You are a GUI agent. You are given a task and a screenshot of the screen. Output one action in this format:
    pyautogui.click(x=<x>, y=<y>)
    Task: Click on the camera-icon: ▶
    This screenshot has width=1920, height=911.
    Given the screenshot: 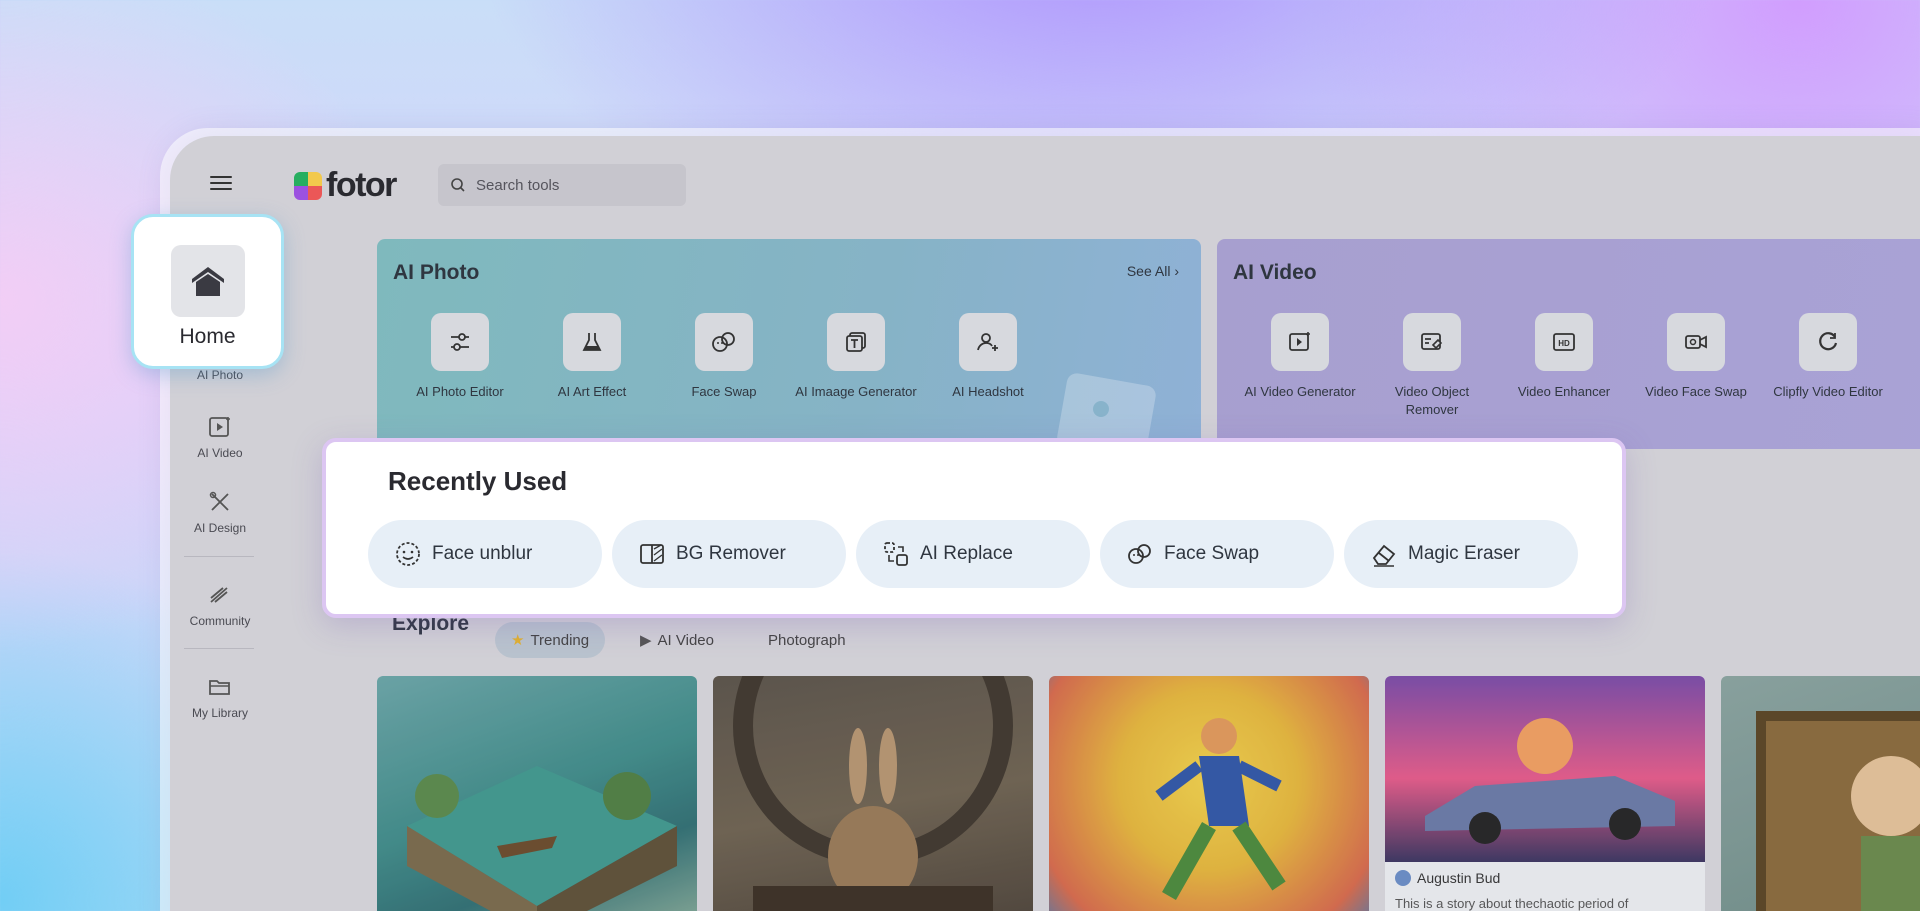 What is the action you would take?
    pyautogui.click(x=646, y=640)
    